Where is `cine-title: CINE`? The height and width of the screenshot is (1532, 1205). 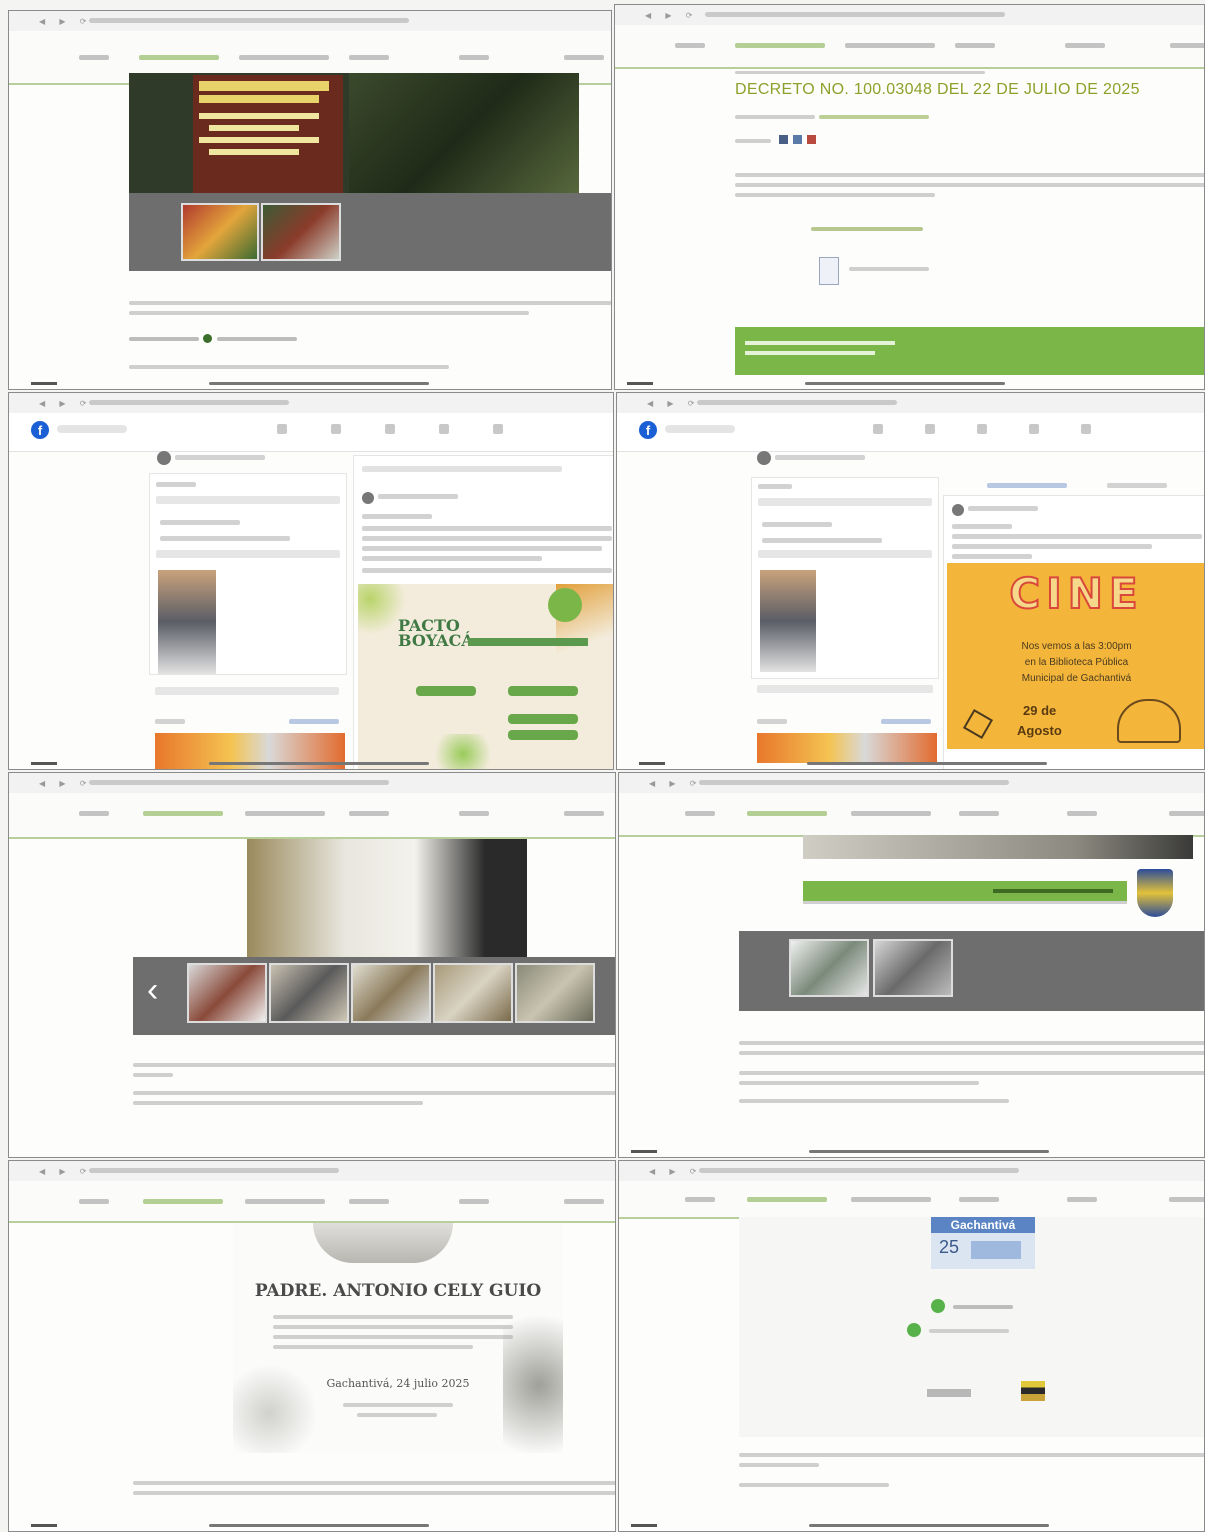
cine-title: CINE is located at coordinates (1076, 593).